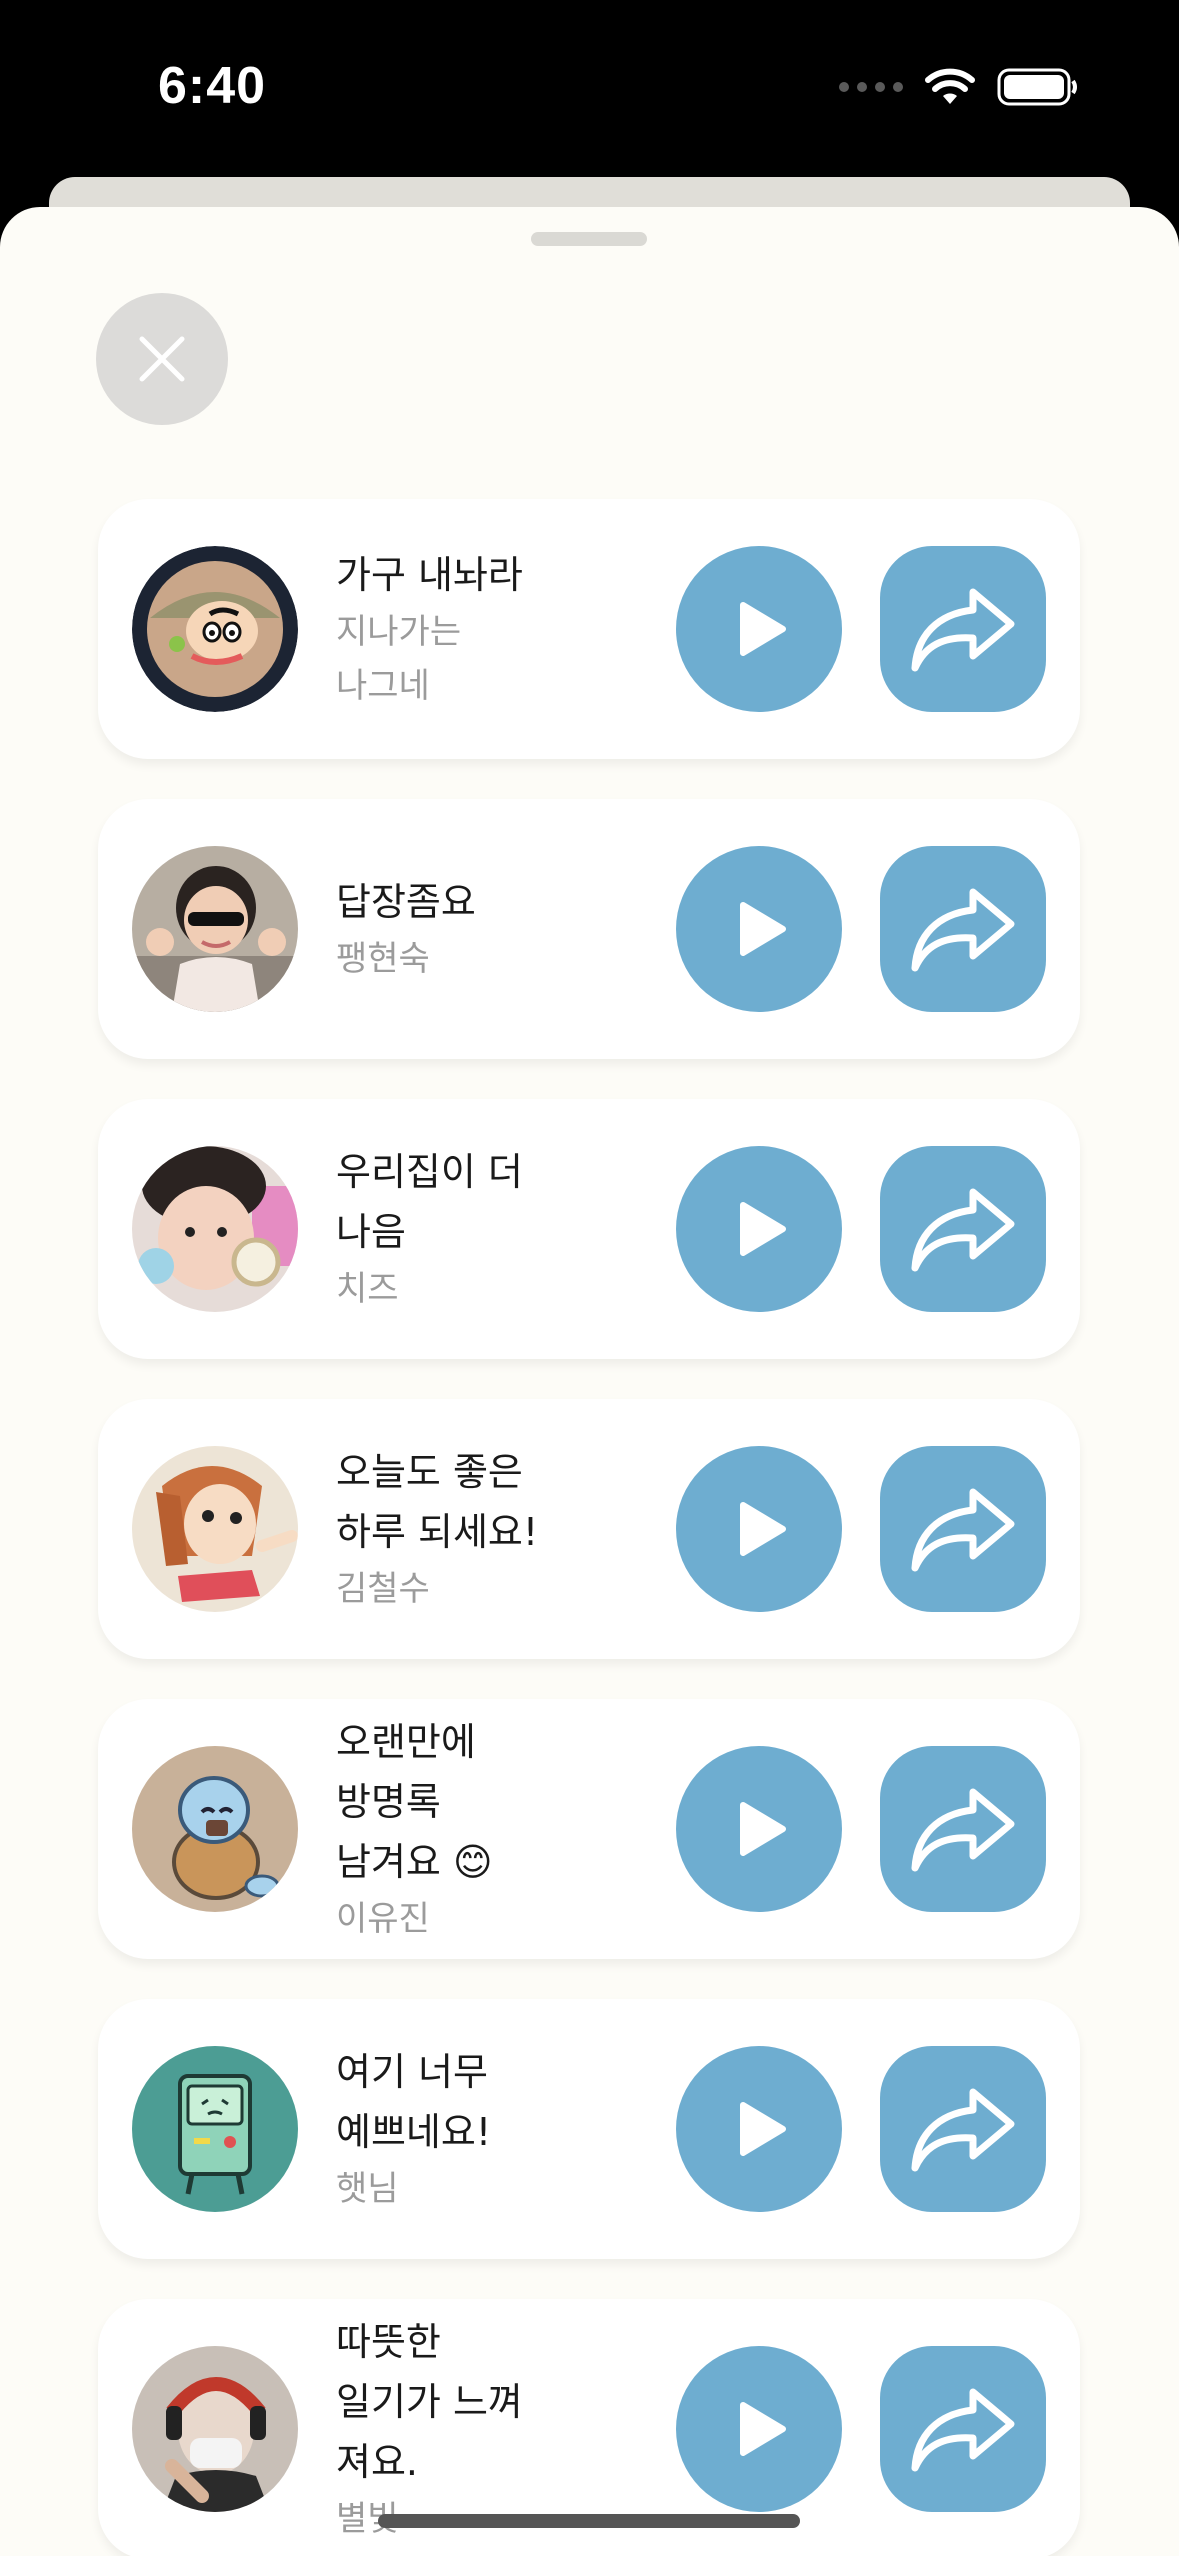 The height and width of the screenshot is (2556, 1179). Describe the element at coordinates (215, 629) in the screenshot. I see `shin-chan-avatar` at that location.